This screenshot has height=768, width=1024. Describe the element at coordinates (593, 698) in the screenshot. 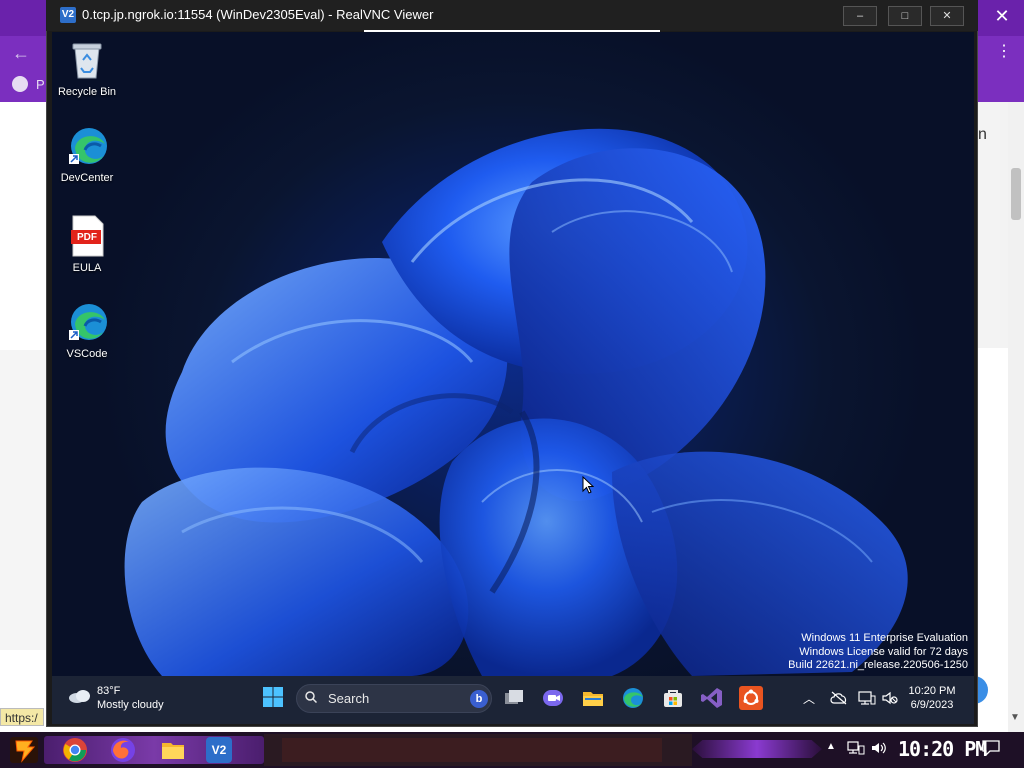

I see `file-explorer-icon` at that location.